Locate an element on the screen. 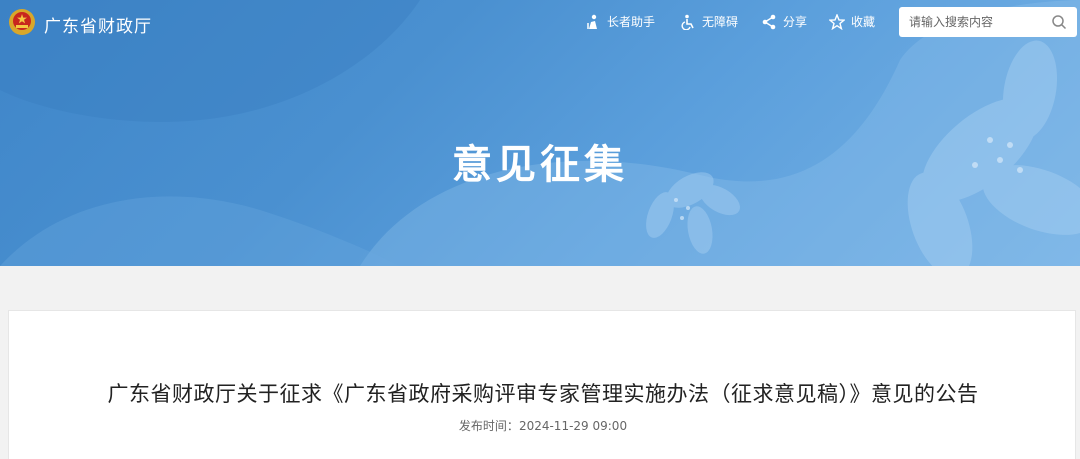 The height and width of the screenshot is (459, 1080). share-label: 分享 is located at coordinates (795, 22).